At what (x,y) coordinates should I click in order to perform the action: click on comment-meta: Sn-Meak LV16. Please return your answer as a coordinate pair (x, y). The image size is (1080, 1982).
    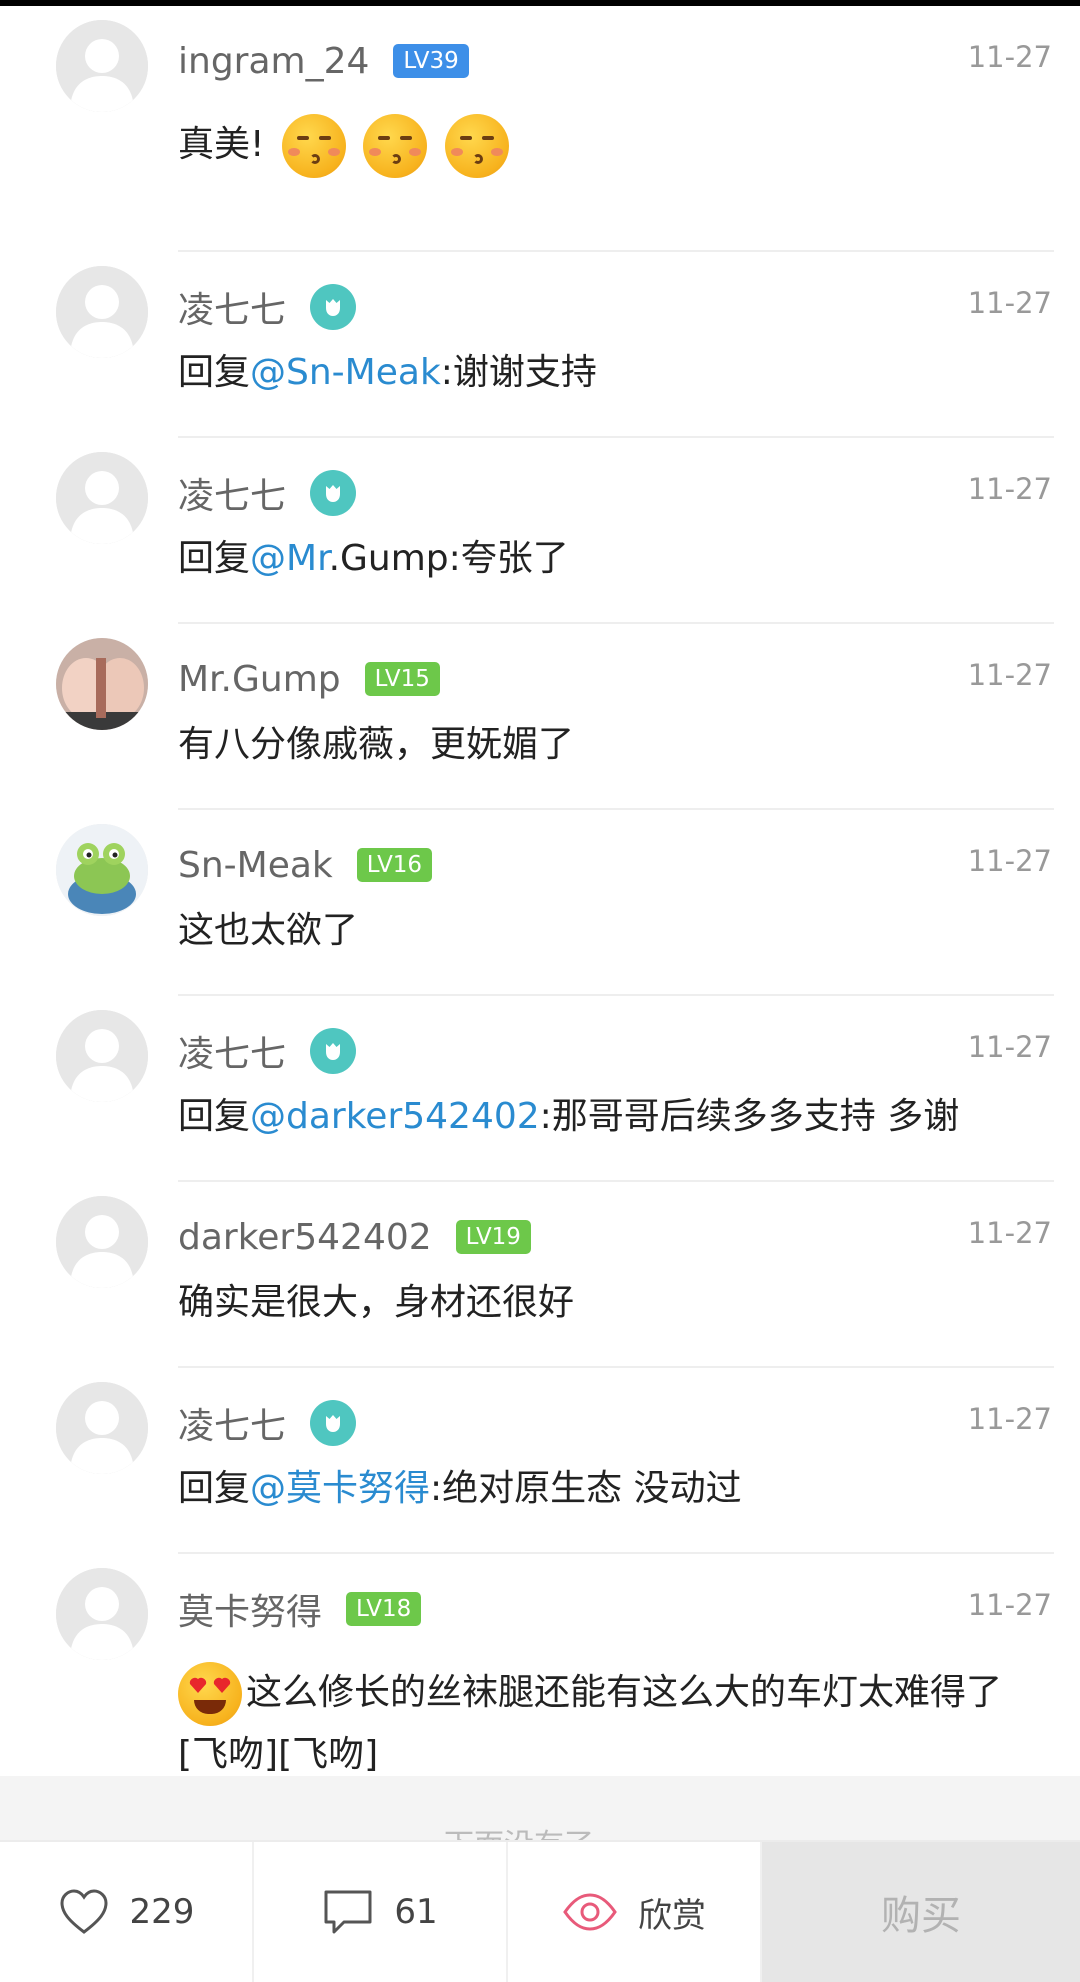
    Looking at the image, I should click on (305, 865).